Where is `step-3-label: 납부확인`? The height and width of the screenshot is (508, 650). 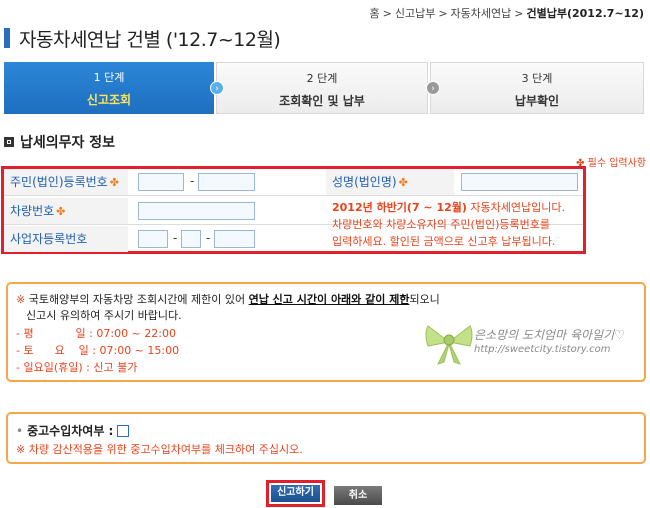 step-3-label: 납부확인 is located at coordinates (537, 101).